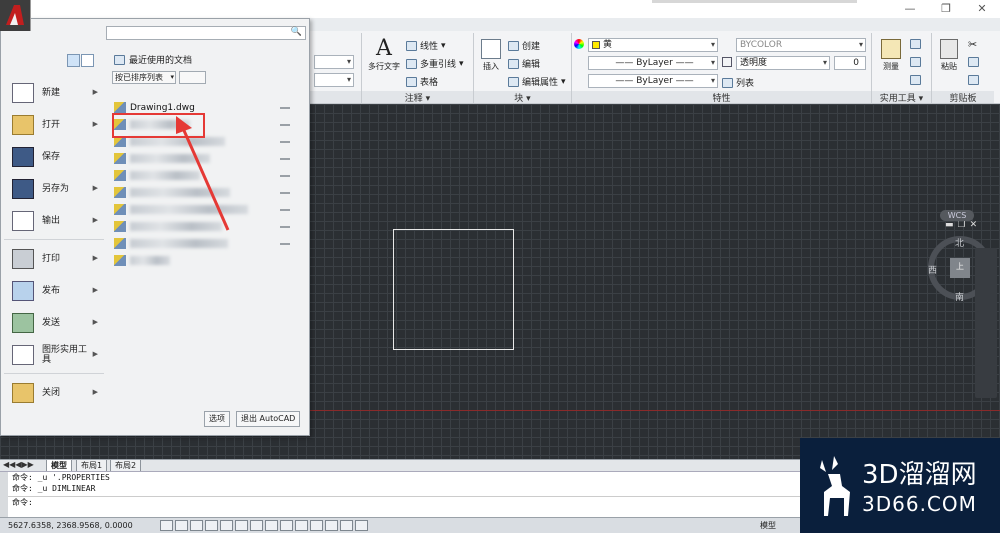  Describe the element at coordinates (301, 525) in the screenshot. I see `dyn-toggle` at that location.